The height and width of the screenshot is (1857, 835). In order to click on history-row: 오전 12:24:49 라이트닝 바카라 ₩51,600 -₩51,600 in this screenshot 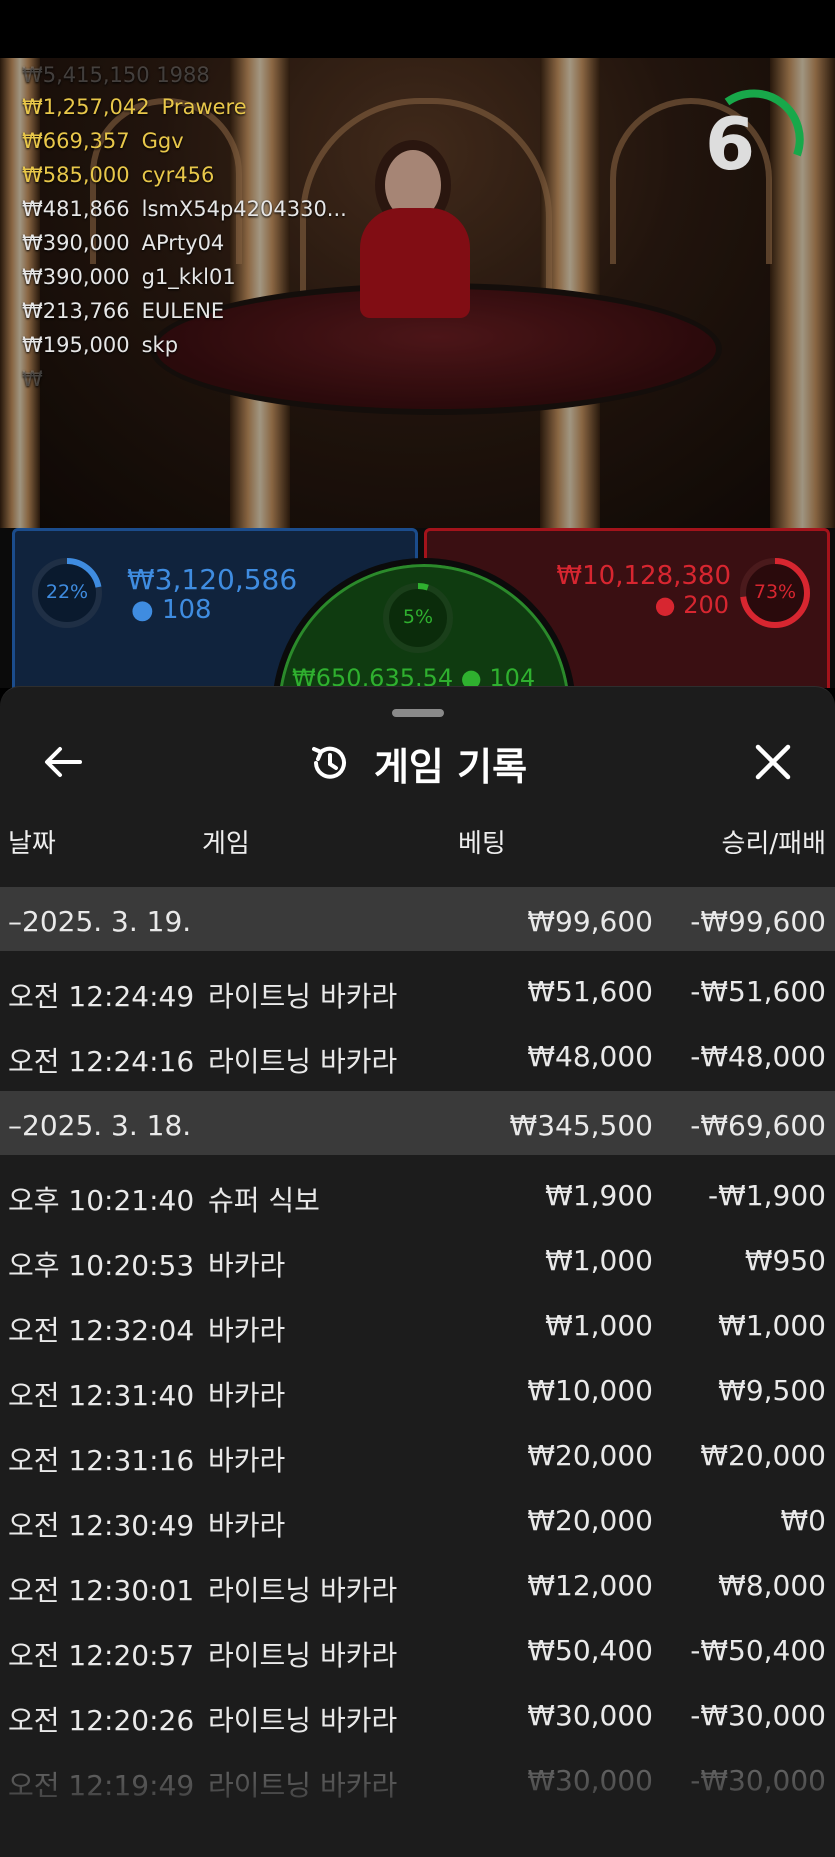, I will do `click(417, 989)`.